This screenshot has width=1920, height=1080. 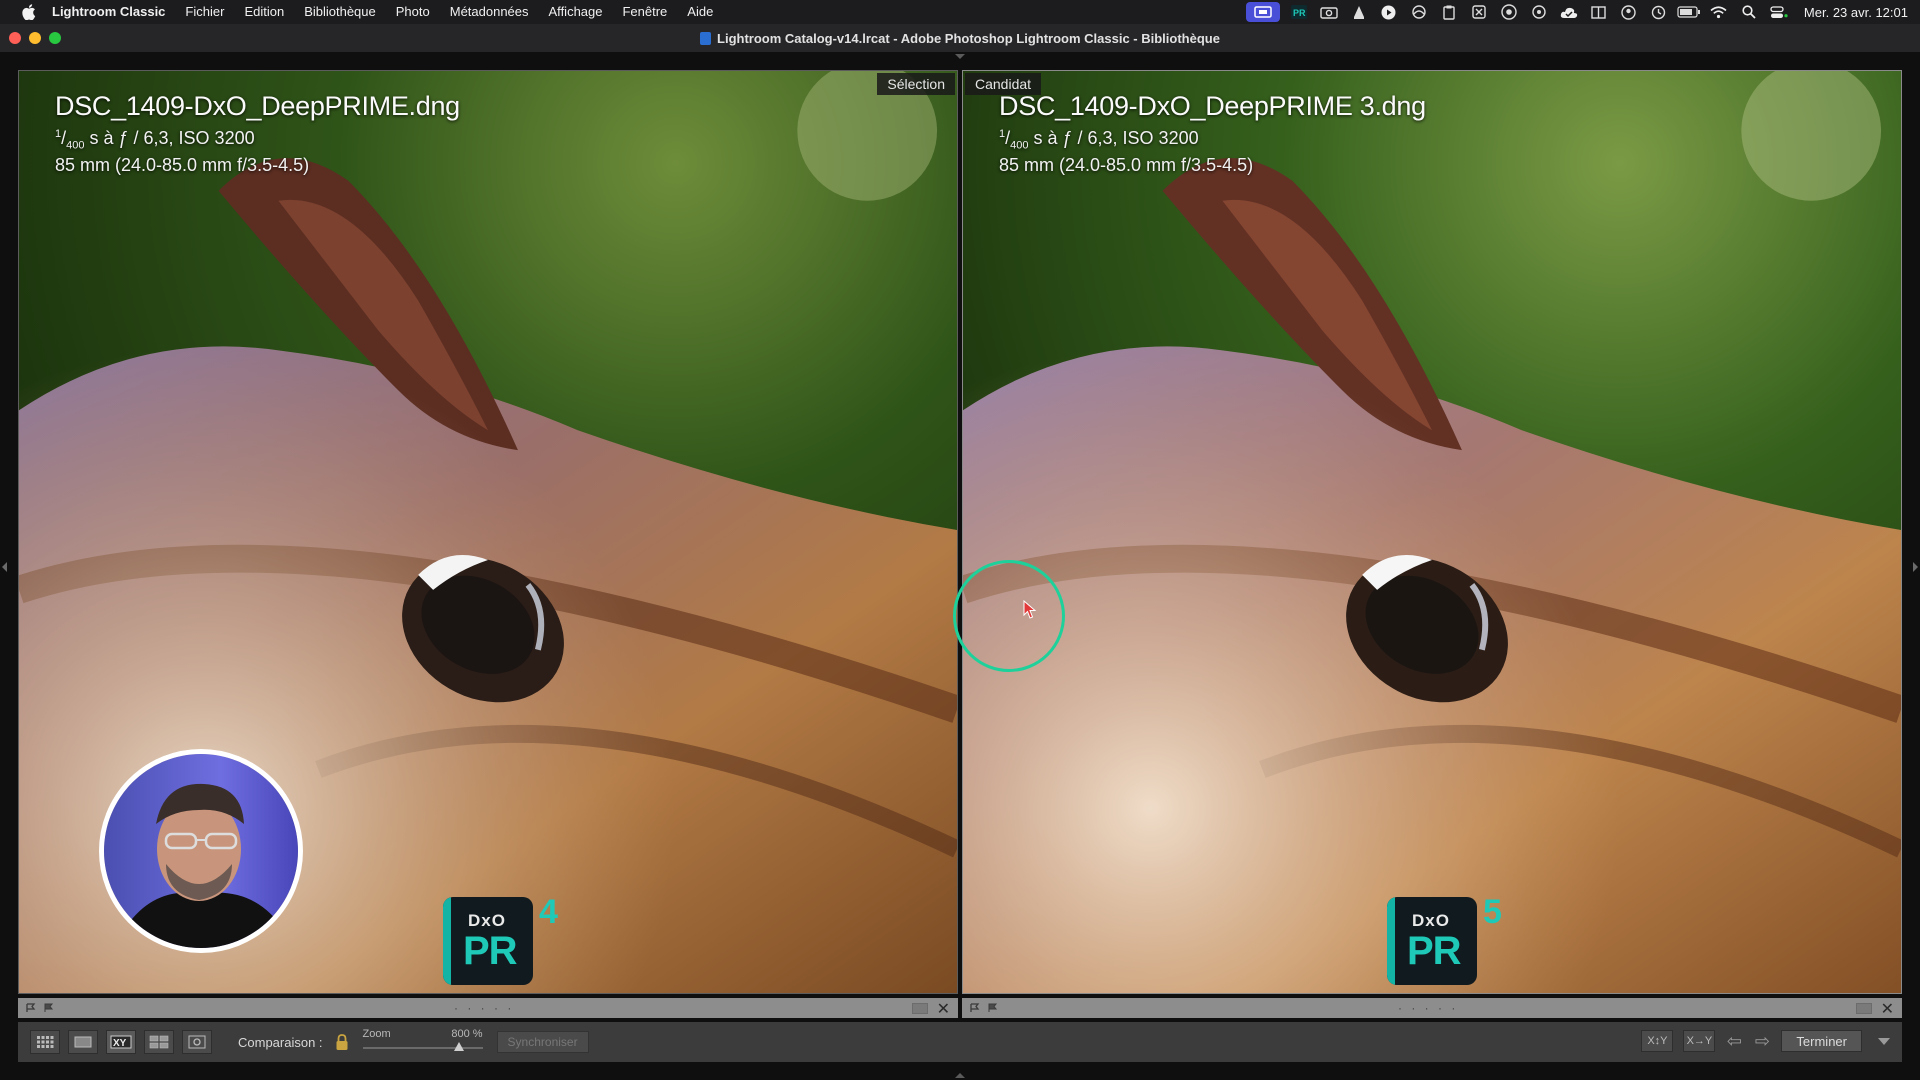 I want to click on people-view-icon, so click(x=197, y=1042).